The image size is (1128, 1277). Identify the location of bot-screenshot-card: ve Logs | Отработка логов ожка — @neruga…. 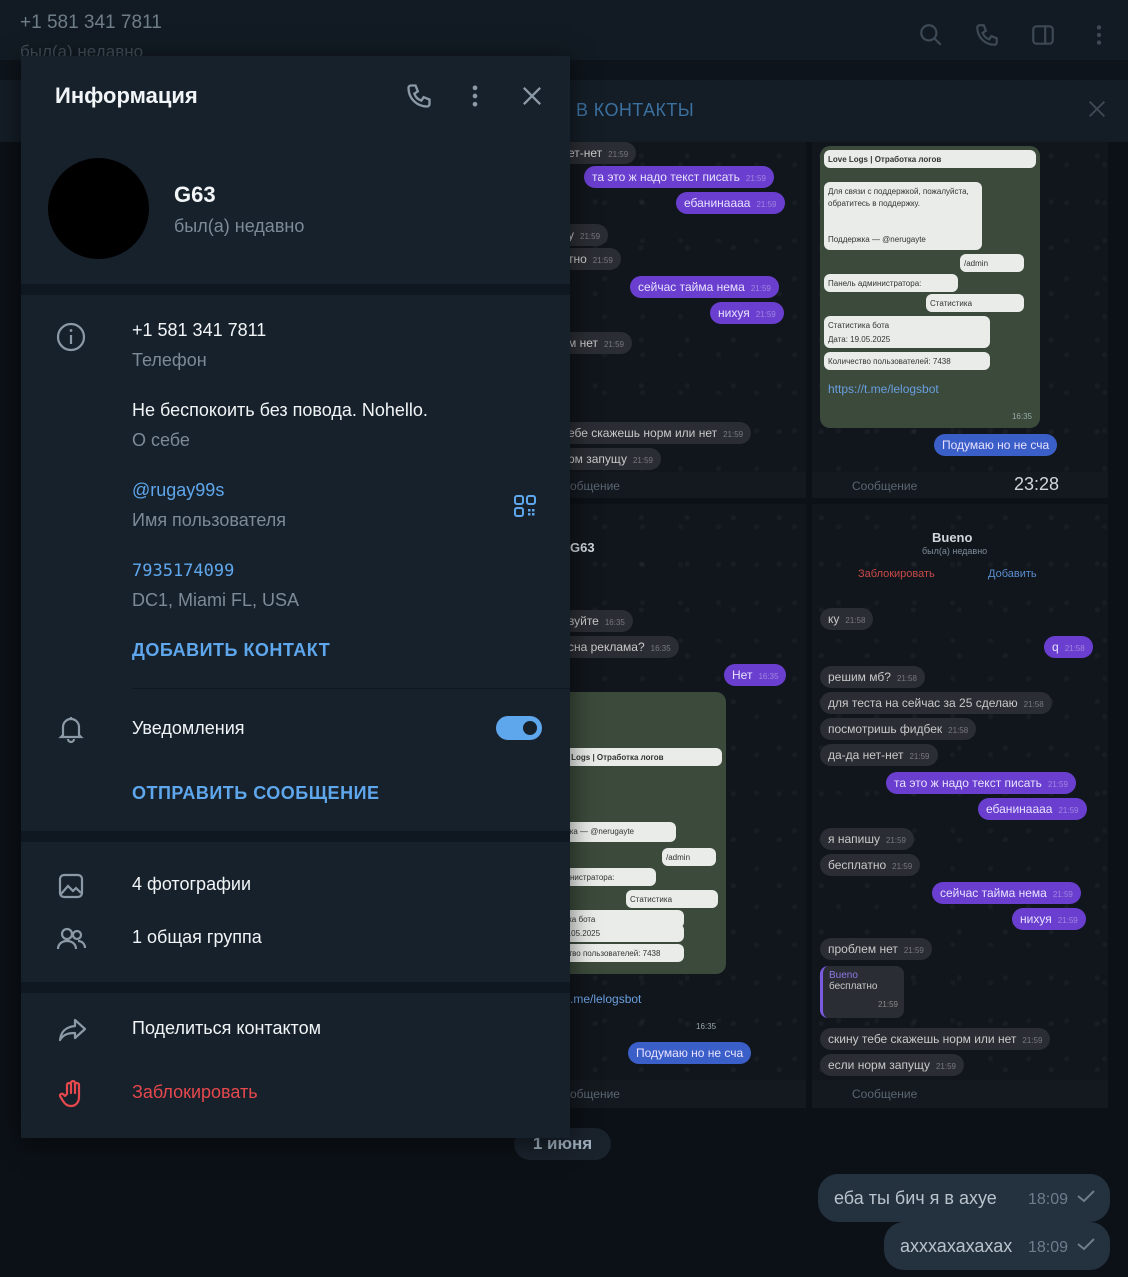
(641, 833).